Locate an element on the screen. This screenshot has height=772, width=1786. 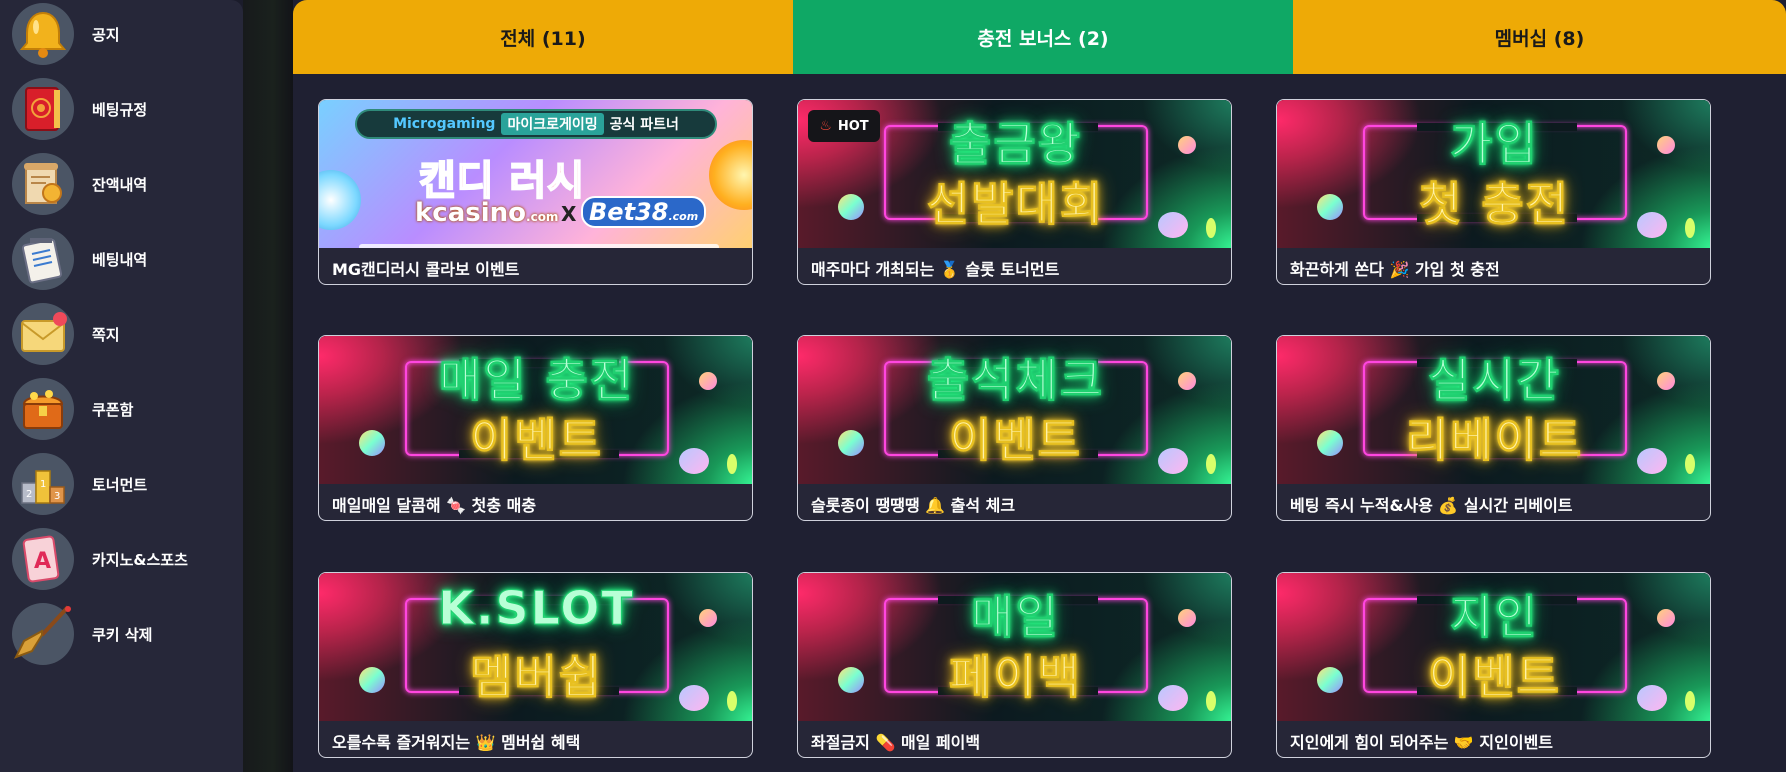
banner-line-1: K.SLOT is located at coordinates (536, 608).